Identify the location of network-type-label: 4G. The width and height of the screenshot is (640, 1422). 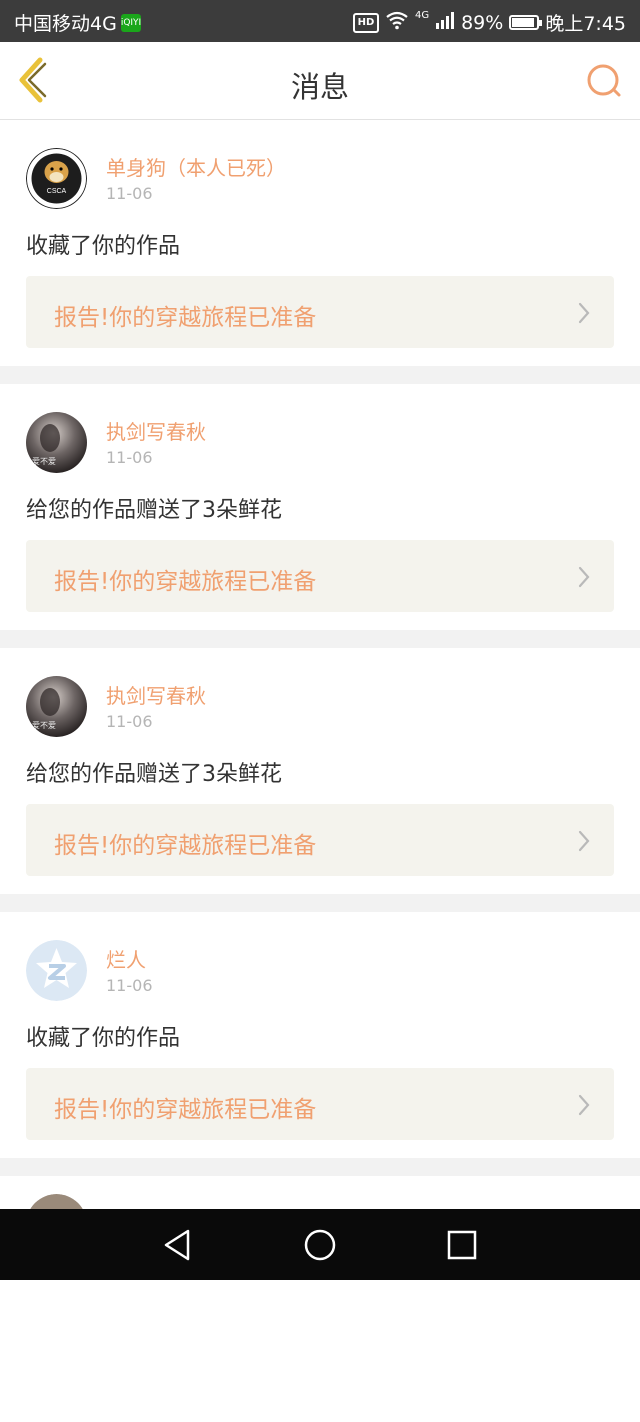
(422, 15).